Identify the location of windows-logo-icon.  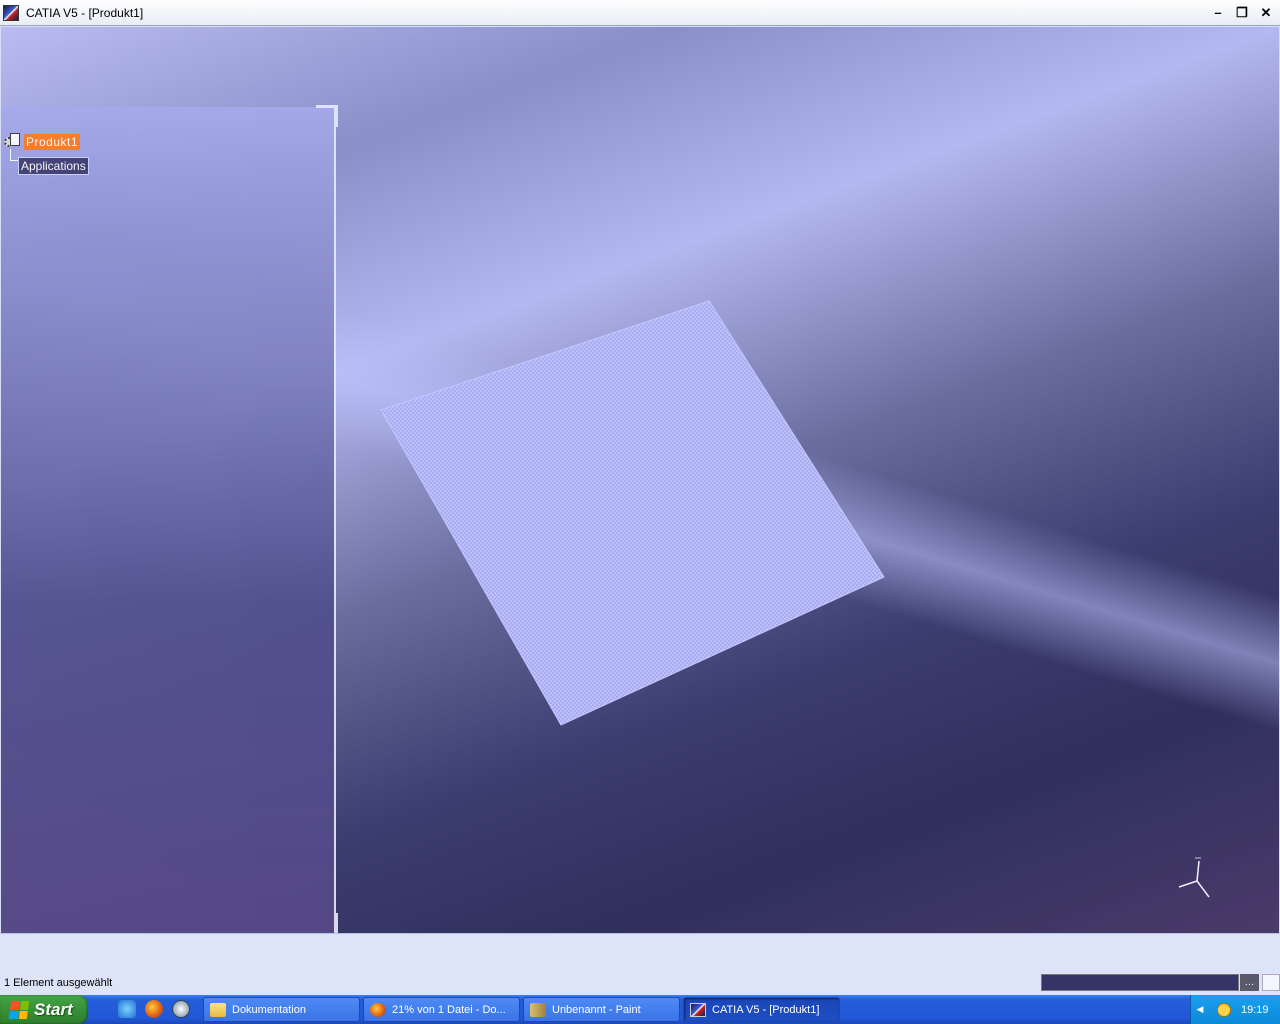
(19, 1009).